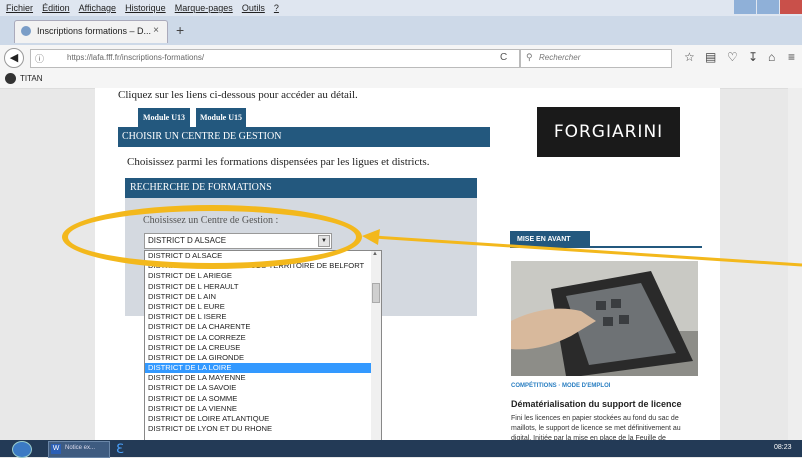 This screenshot has height=458, width=802. Describe the element at coordinates (26, 31) in the screenshot. I see `favicon-icon` at that location.